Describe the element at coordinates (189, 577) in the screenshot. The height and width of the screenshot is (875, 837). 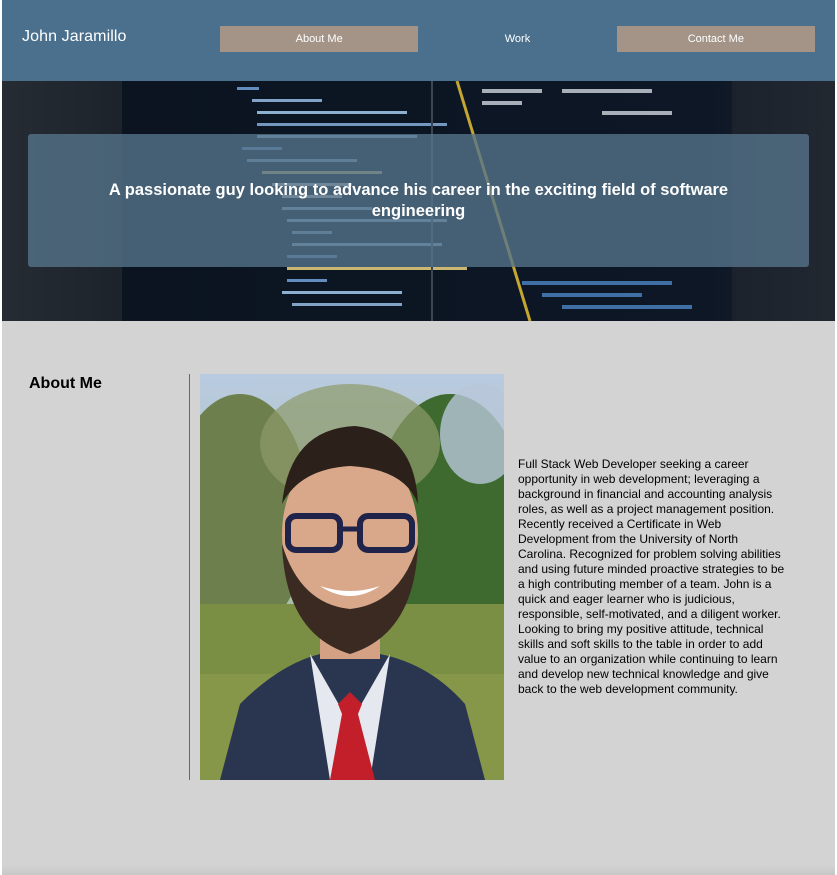
I see `section-divider` at that location.